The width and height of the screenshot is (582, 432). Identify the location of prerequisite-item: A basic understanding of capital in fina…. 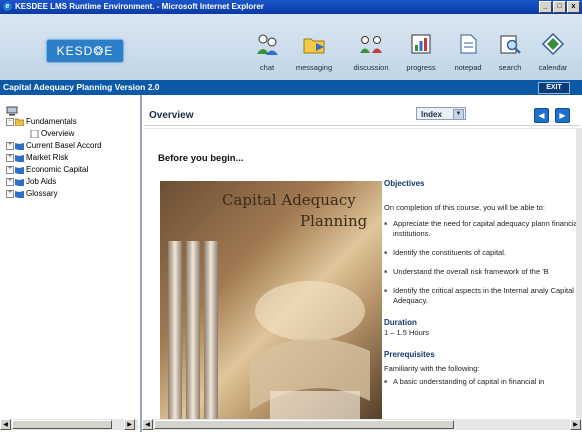
(480, 382).